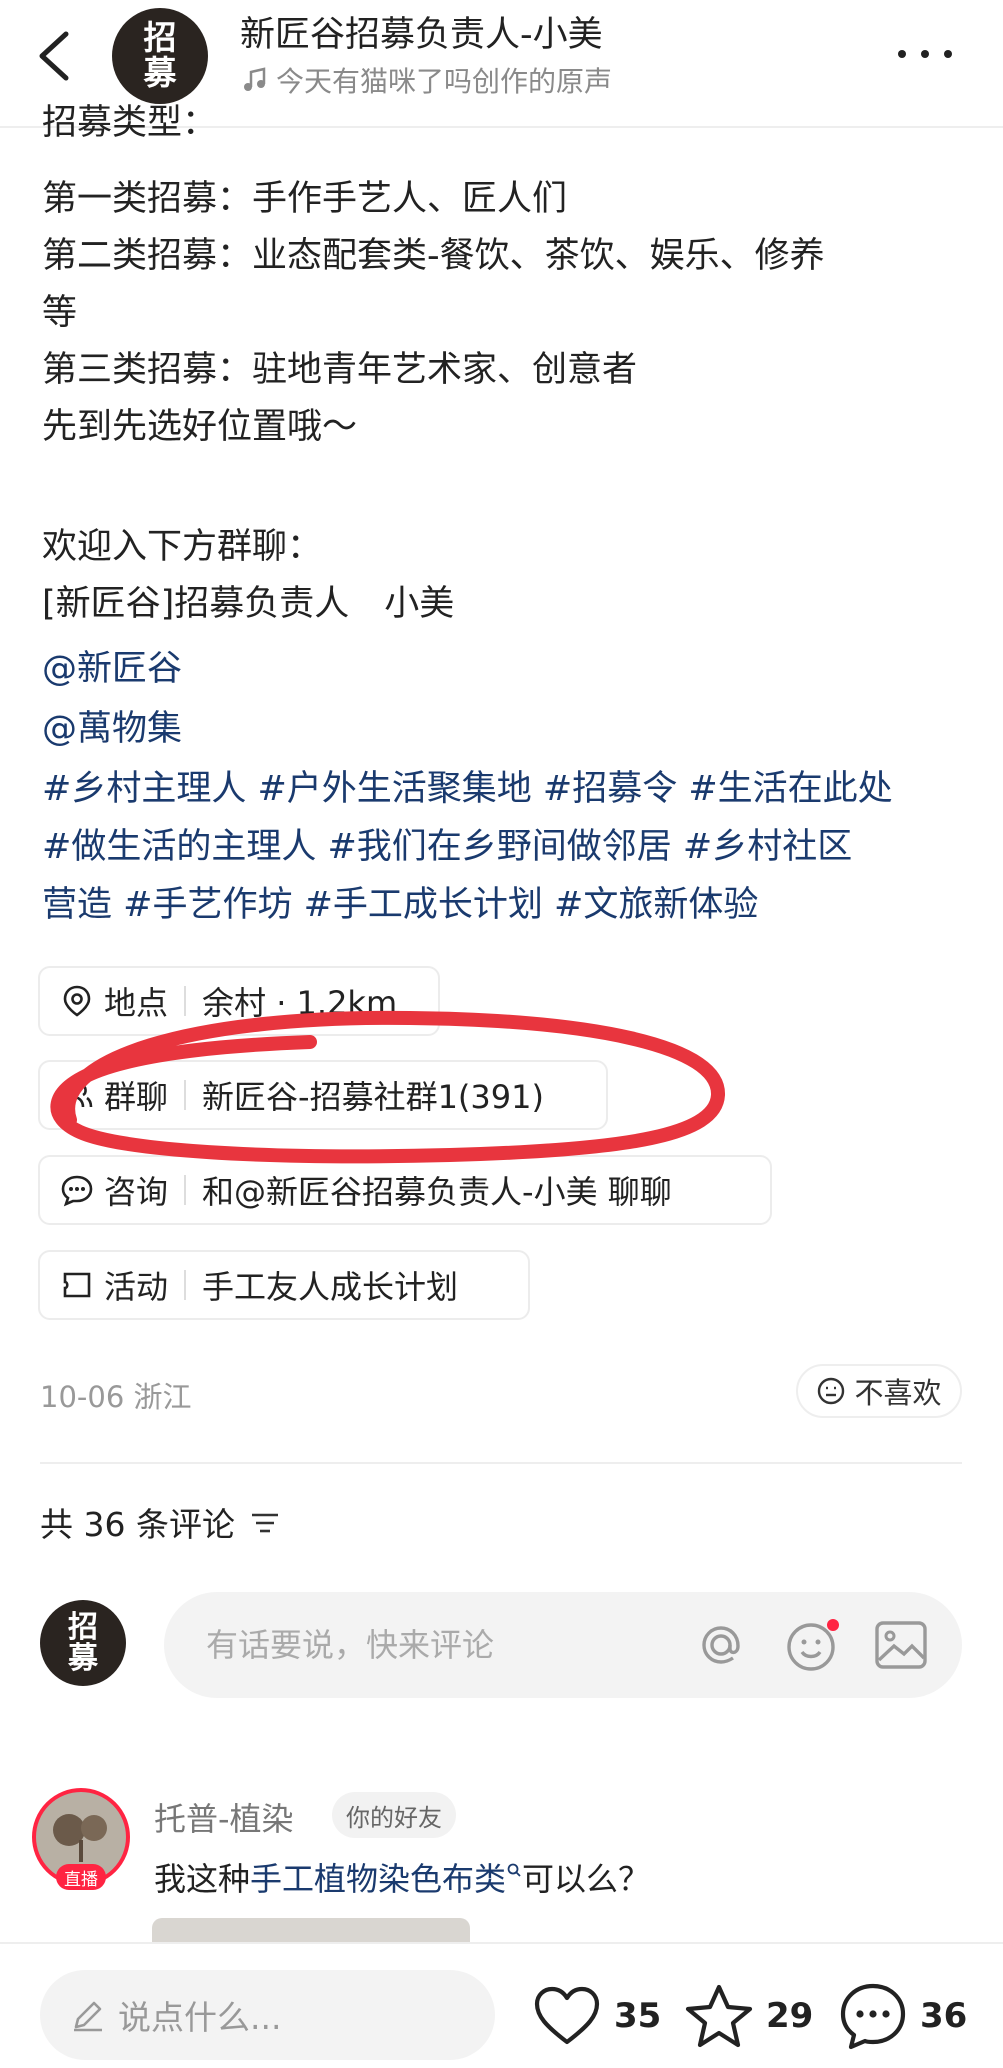 This screenshot has width=1003, height=2068. I want to click on comment-prefix: 我这种, so click(202, 1879).